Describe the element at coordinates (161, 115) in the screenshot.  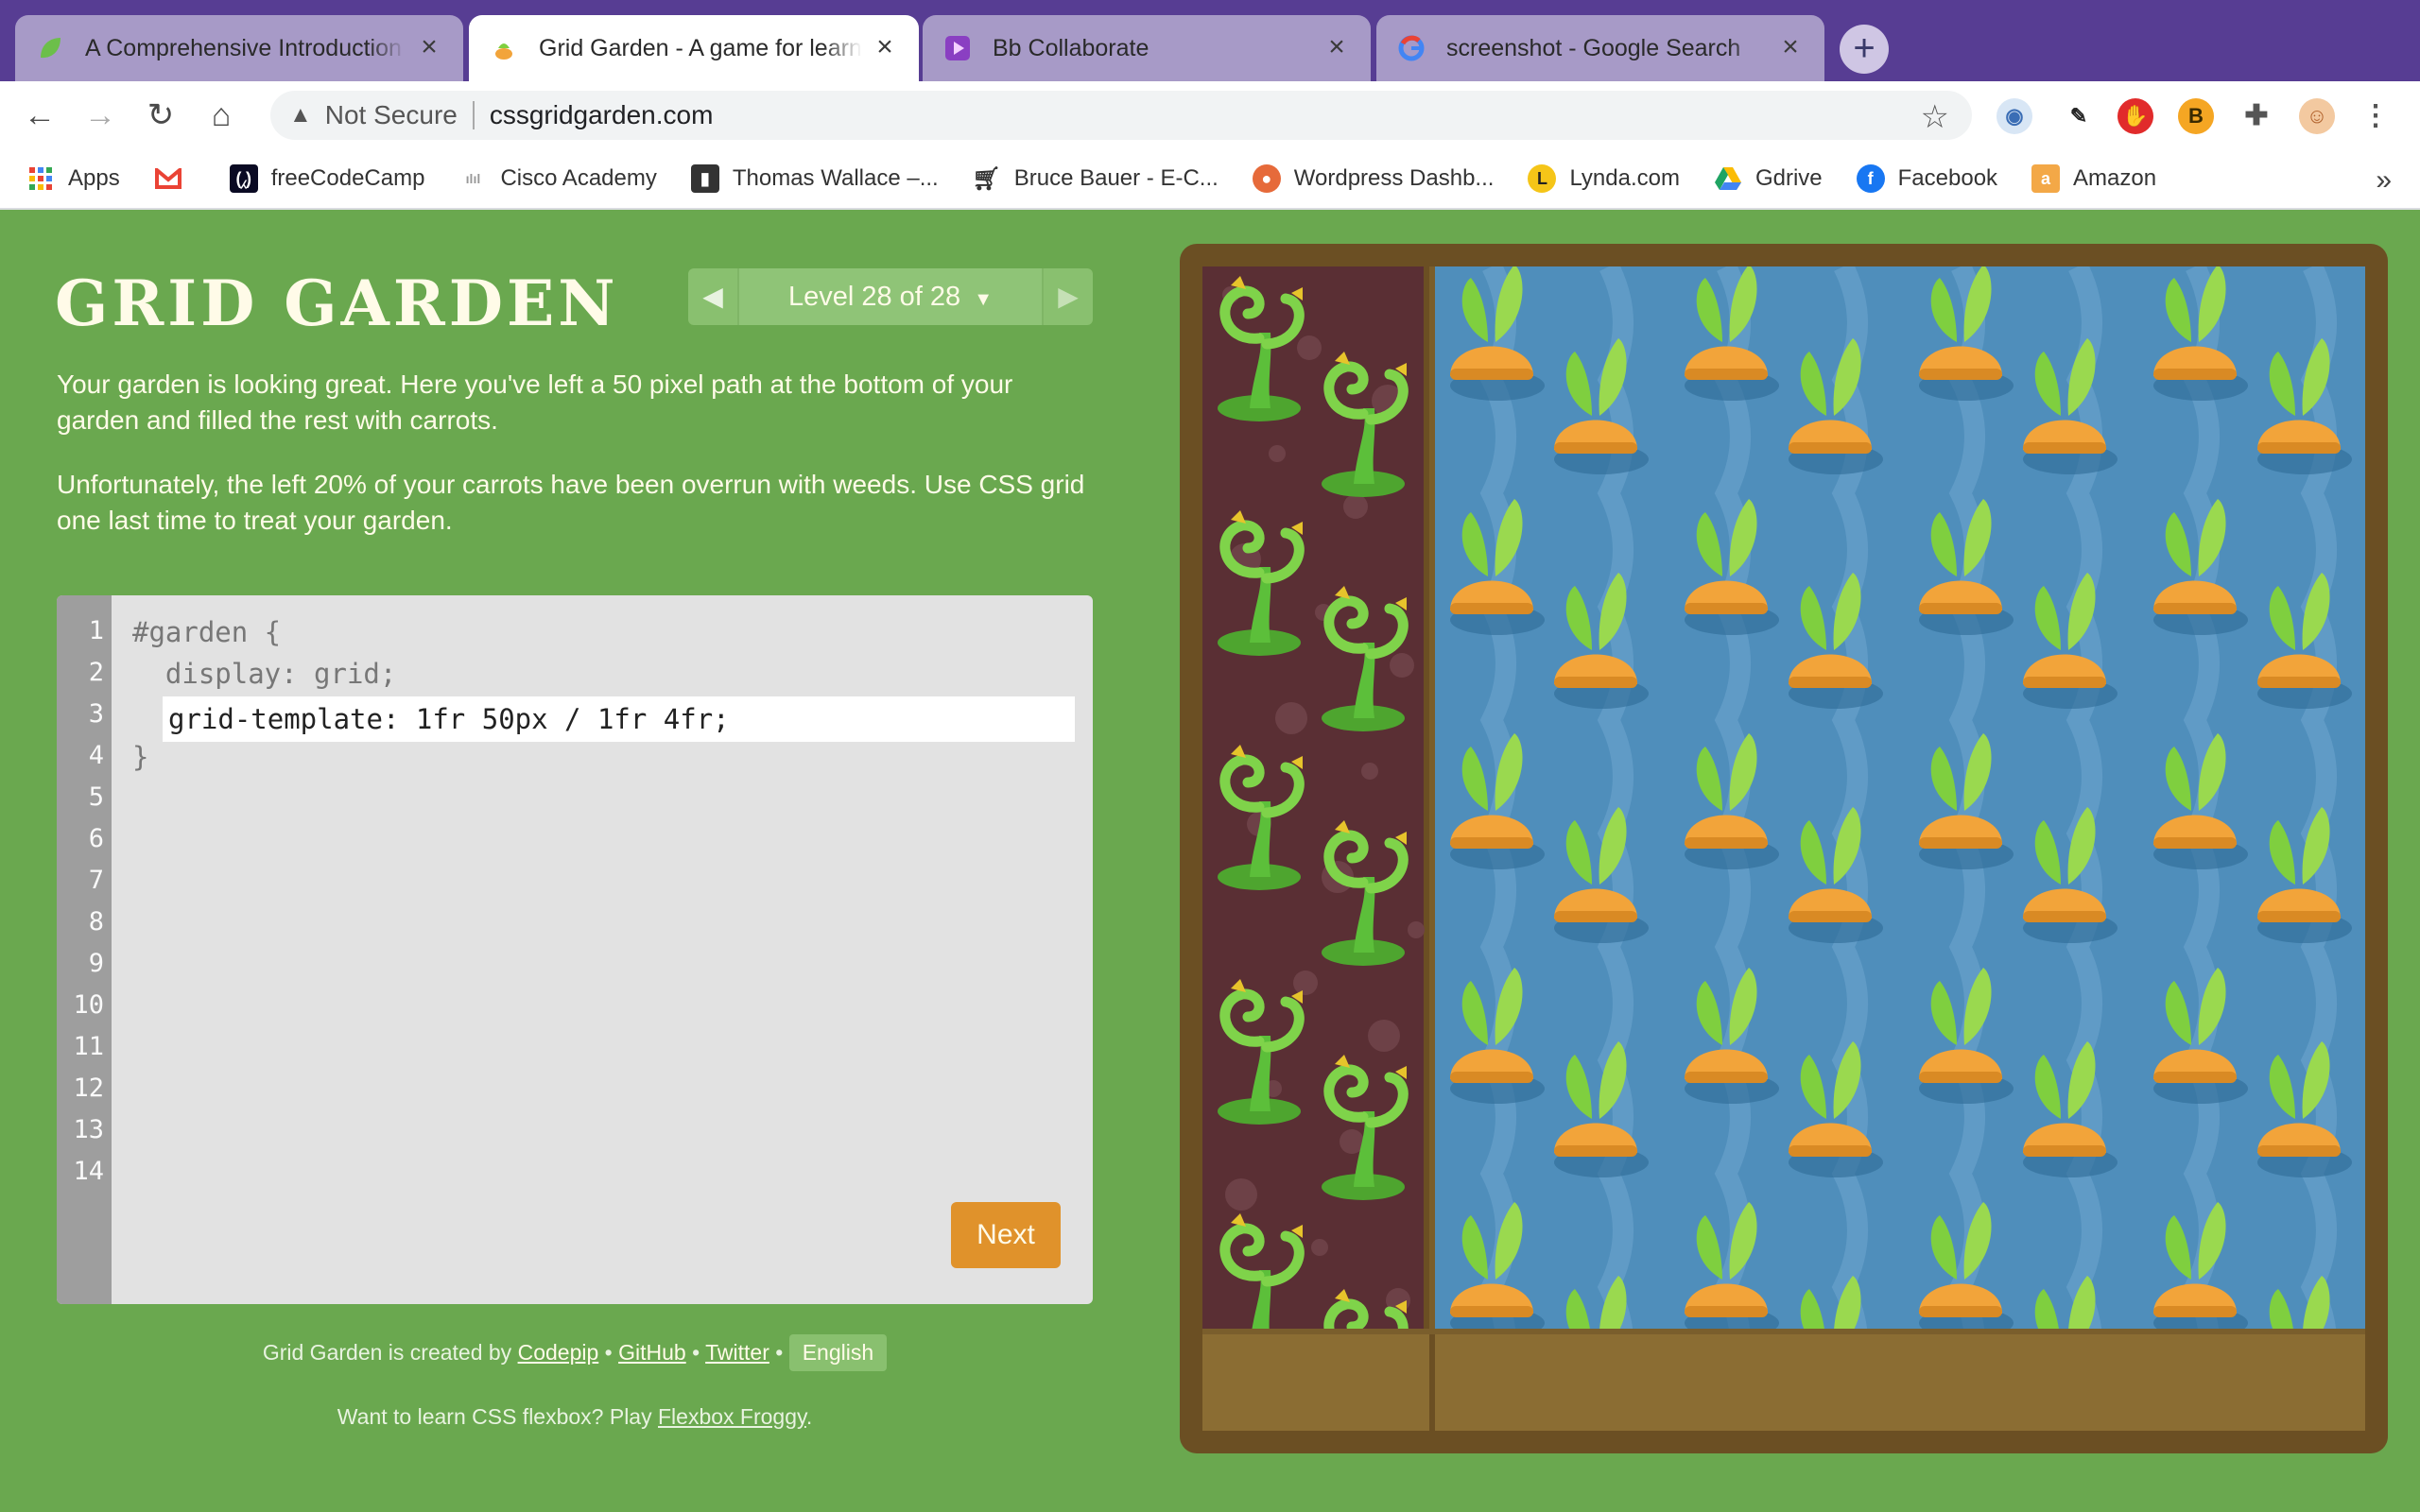
I see `reload-icon: ↻` at that location.